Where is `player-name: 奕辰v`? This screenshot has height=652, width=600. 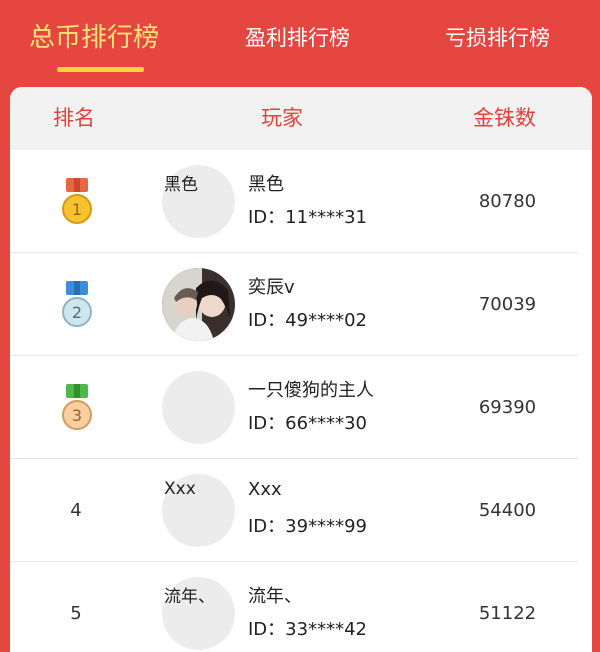
player-name: 奕辰v is located at coordinates (271, 287).